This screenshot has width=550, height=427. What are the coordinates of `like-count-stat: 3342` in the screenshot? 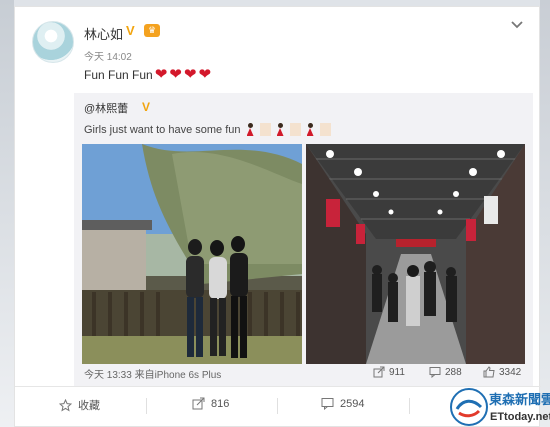 It's located at (502, 372).